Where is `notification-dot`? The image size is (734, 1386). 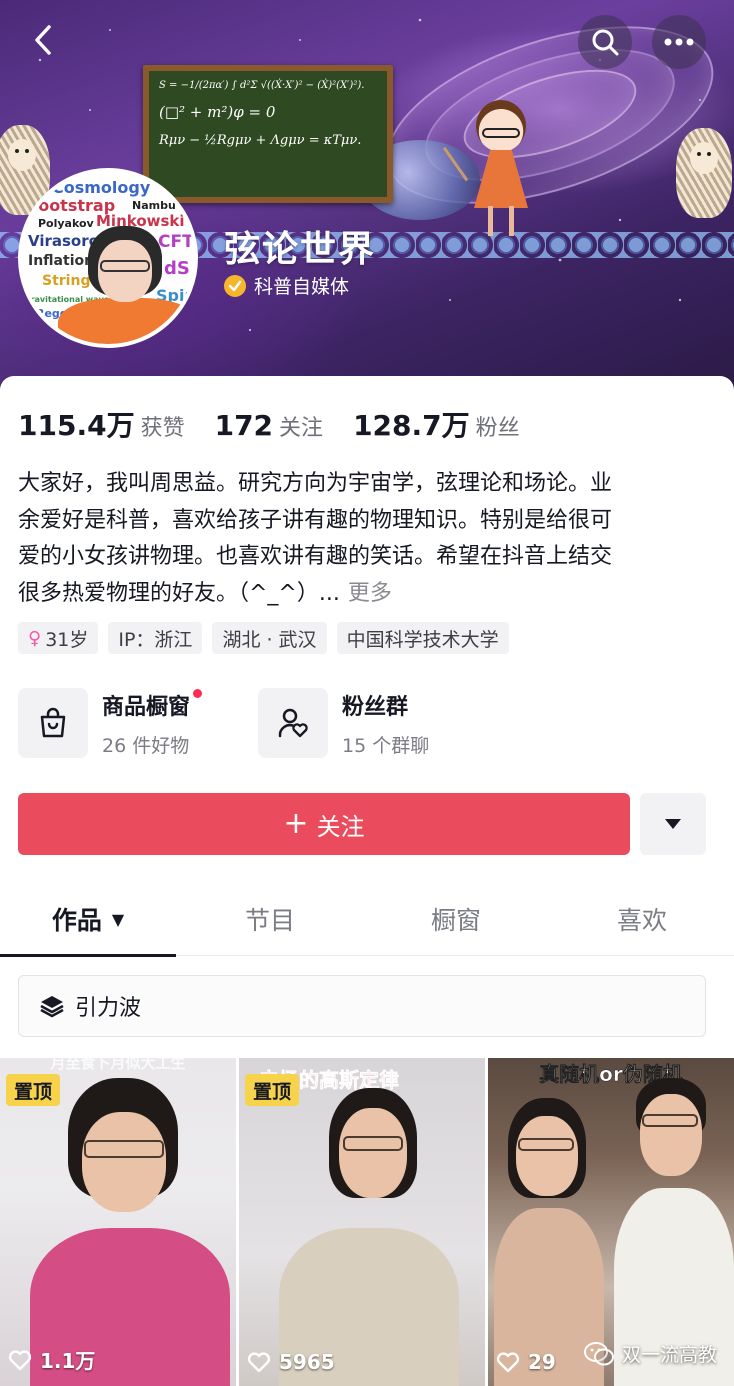 notification-dot is located at coordinates (198, 693).